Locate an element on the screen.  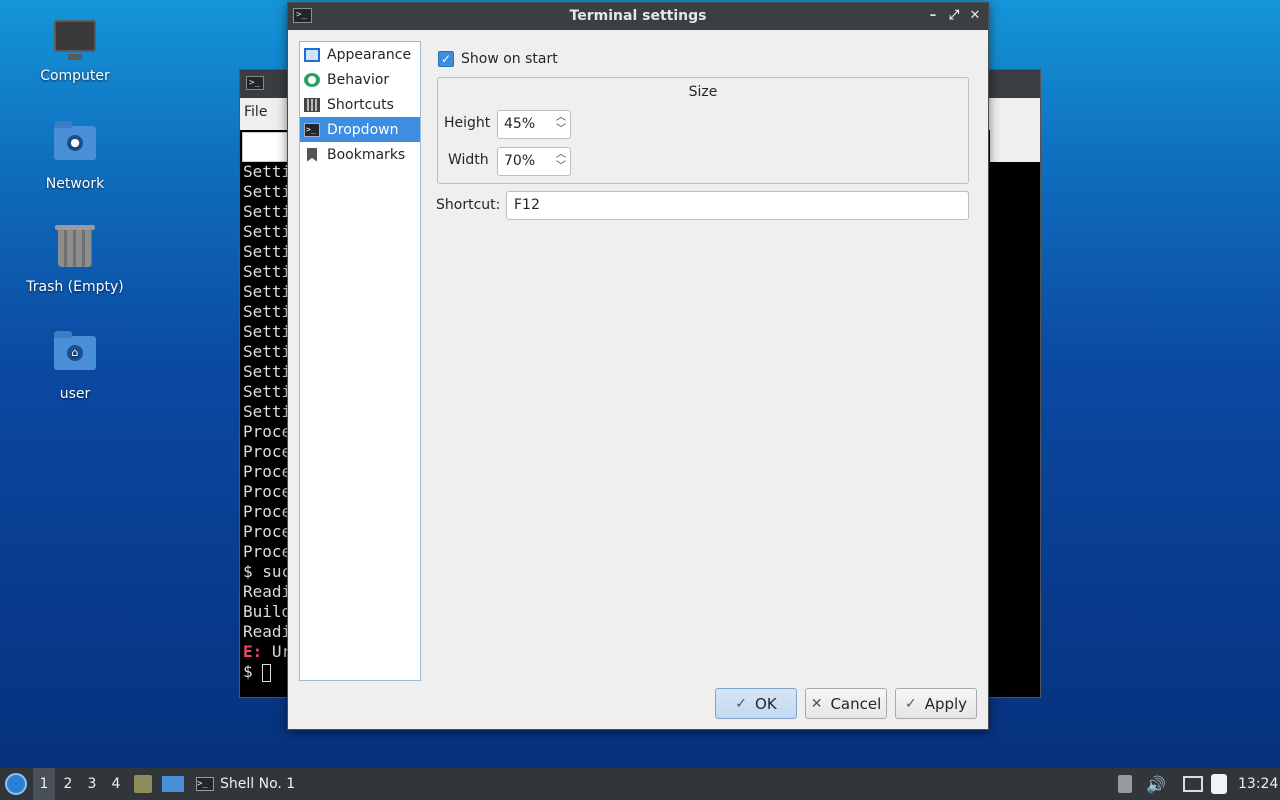
width-spinbox: 70% ︿ ﹀ is located at coordinates (534, 161).